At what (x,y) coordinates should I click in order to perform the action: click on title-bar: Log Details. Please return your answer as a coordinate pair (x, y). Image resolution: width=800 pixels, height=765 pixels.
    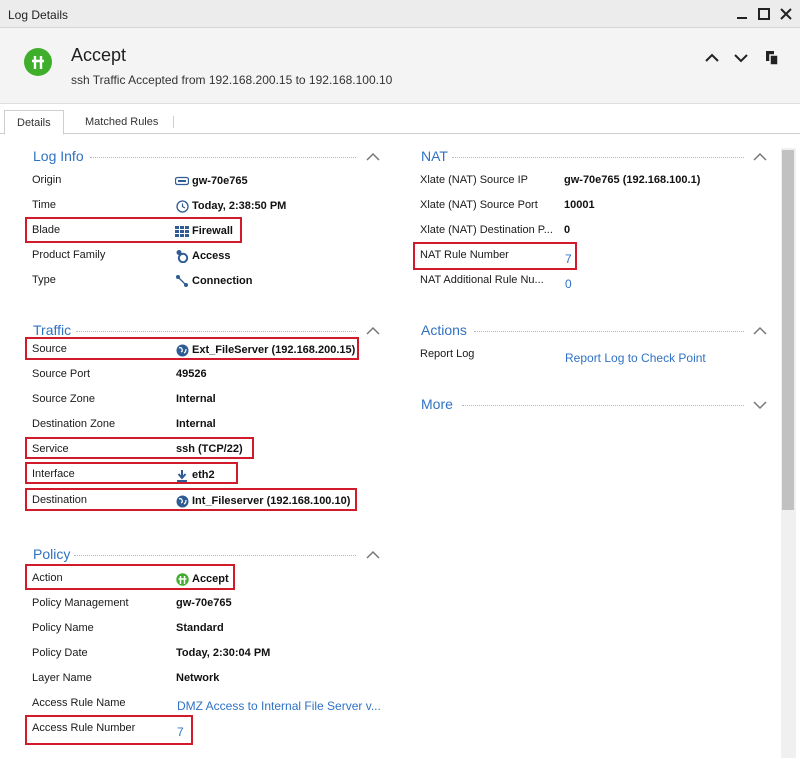
    Looking at the image, I should click on (400, 14).